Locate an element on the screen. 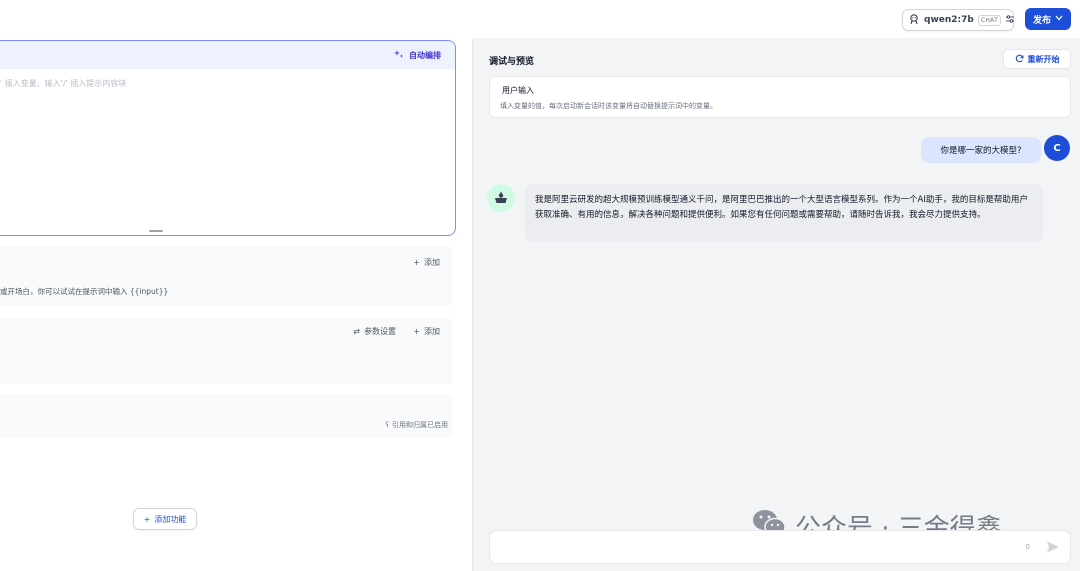 Image resolution: width=1080 pixels, height=571 pixels. model-provider-icon is located at coordinates (914, 20).